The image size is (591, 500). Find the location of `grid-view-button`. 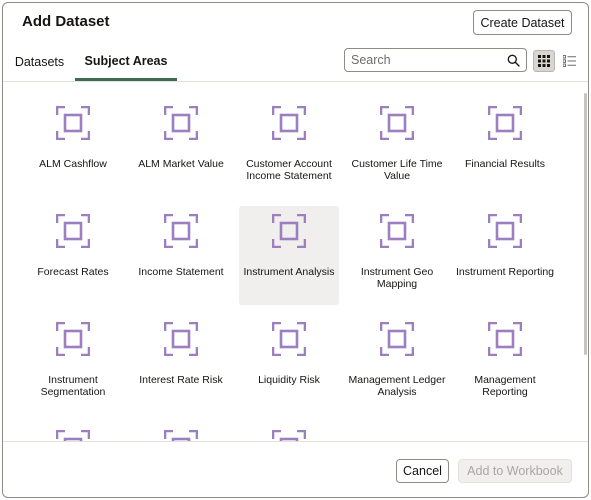

grid-view-button is located at coordinates (544, 61).